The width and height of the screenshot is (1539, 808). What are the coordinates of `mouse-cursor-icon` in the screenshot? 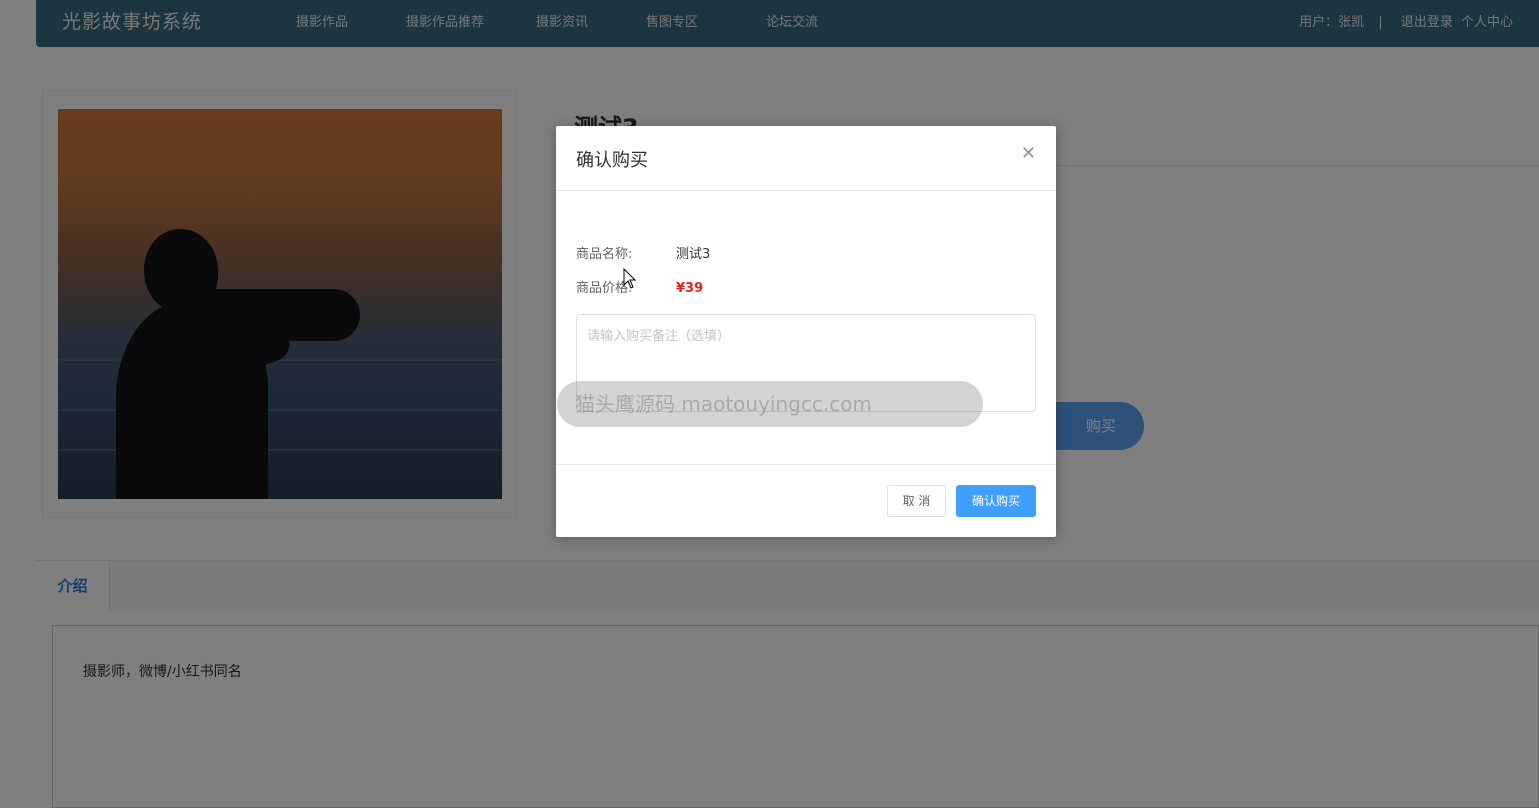 It's located at (630, 278).